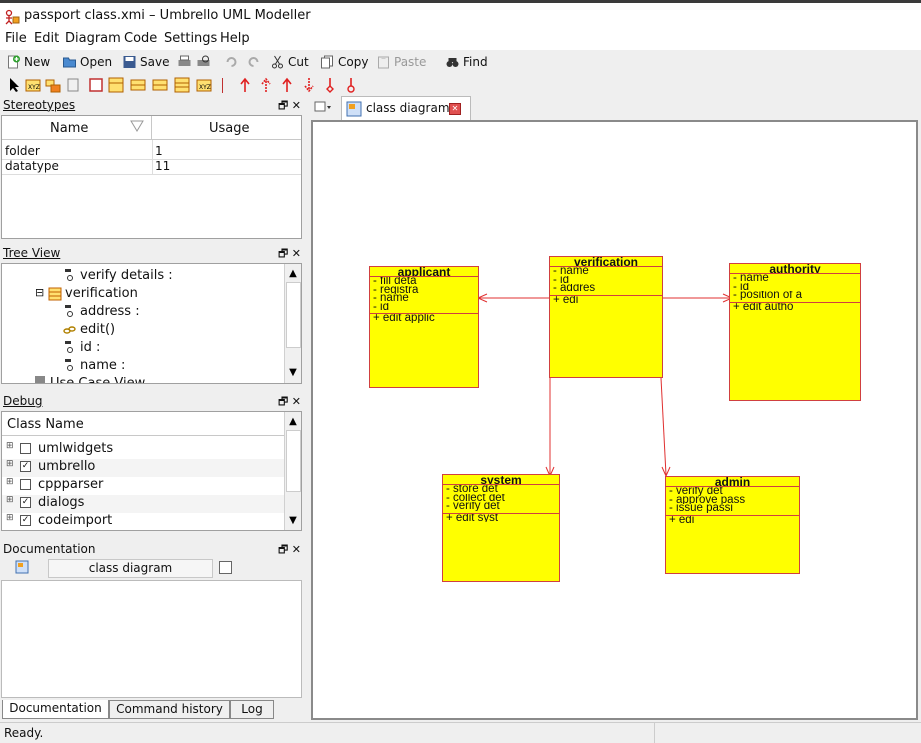 This screenshot has height=743, width=921. Describe the element at coordinates (151, 486) in the screenshot. I see `debug-row: ⊞ cppparser` at that location.